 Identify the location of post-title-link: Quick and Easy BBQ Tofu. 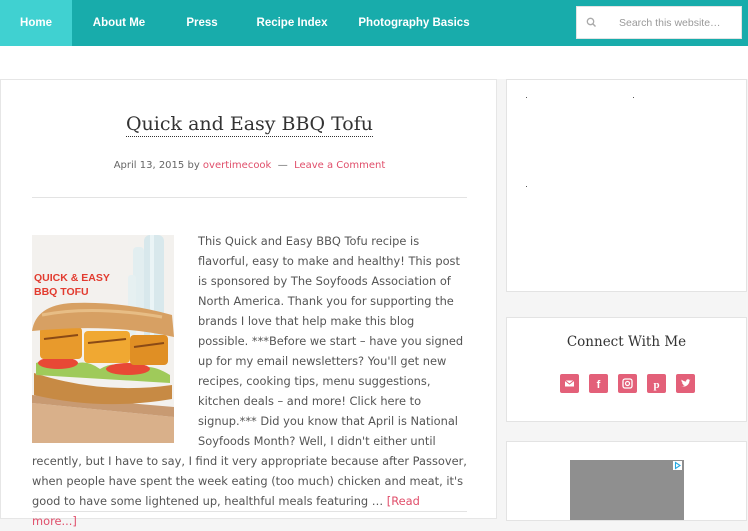
(249, 125).